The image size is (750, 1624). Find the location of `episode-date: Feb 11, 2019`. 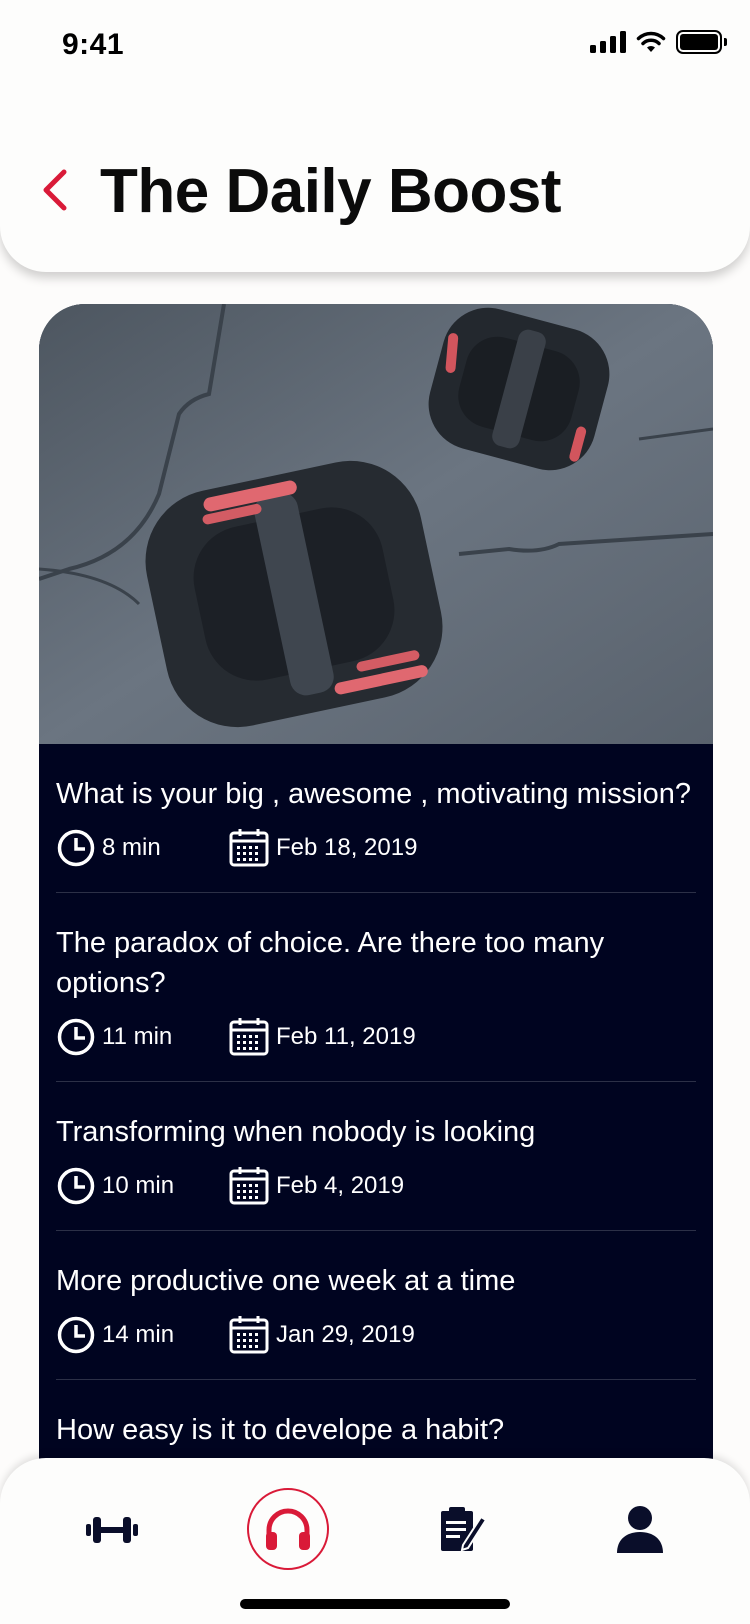

episode-date: Feb 11, 2019 is located at coordinates (322, 1037).